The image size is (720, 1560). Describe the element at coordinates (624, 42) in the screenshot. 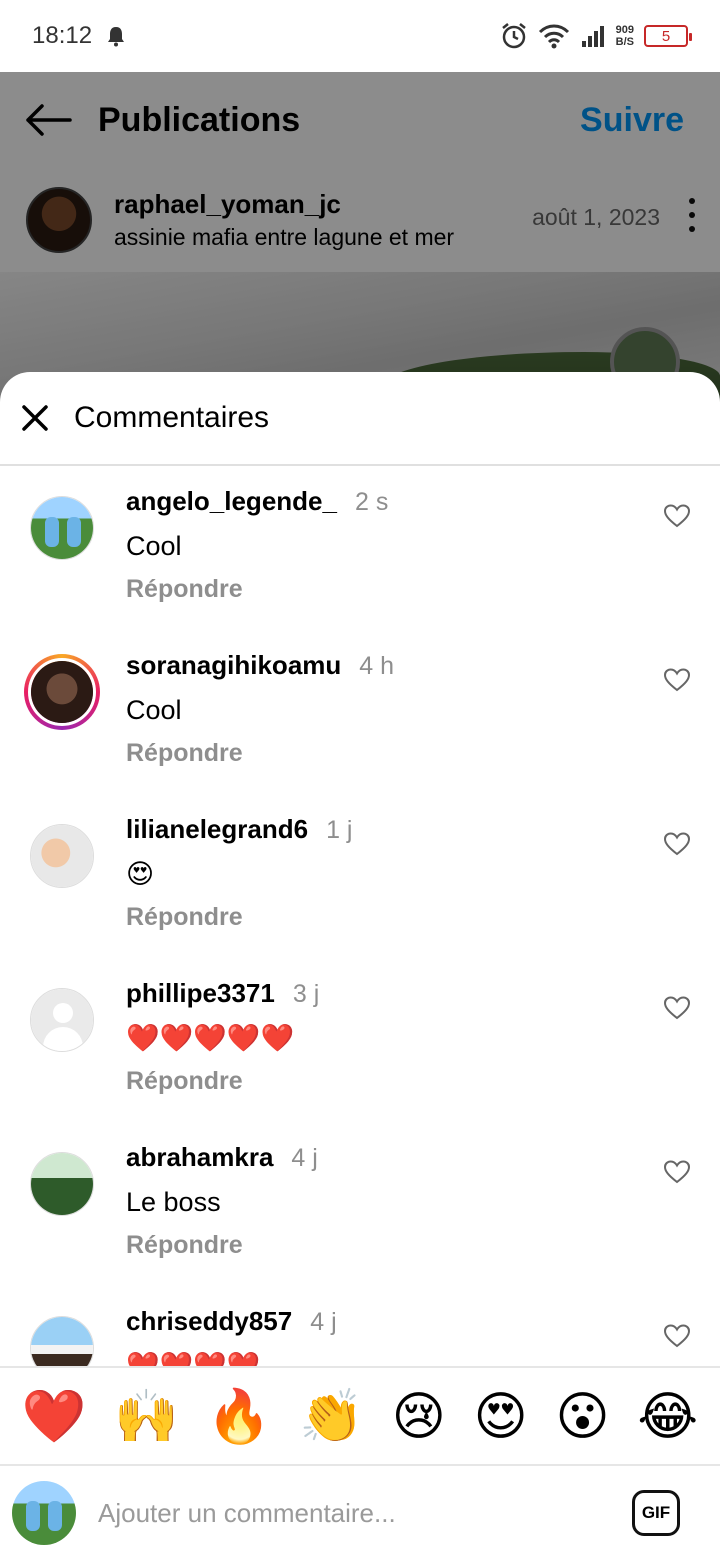

I see `net-speed-unit: B/S` at that location.